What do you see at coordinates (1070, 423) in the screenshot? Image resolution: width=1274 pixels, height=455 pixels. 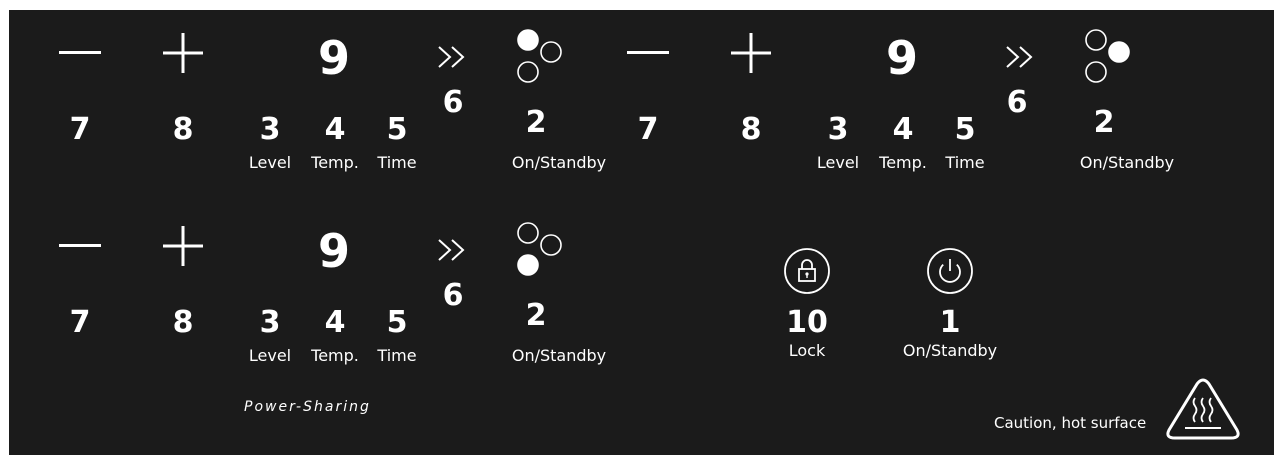 I see `caution-text: Caution, hot surface` at bounding box center [1070, 423].